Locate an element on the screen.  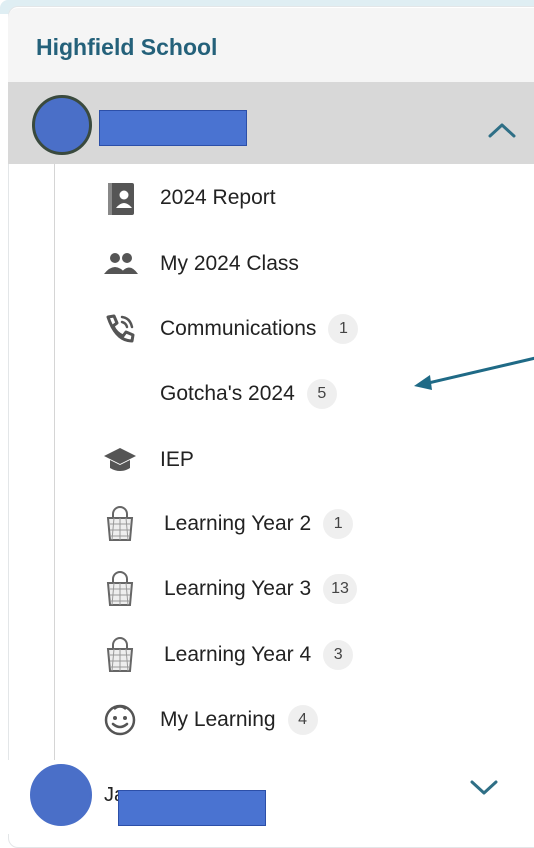
second-user-avatar is located at coordinates (61, 795).